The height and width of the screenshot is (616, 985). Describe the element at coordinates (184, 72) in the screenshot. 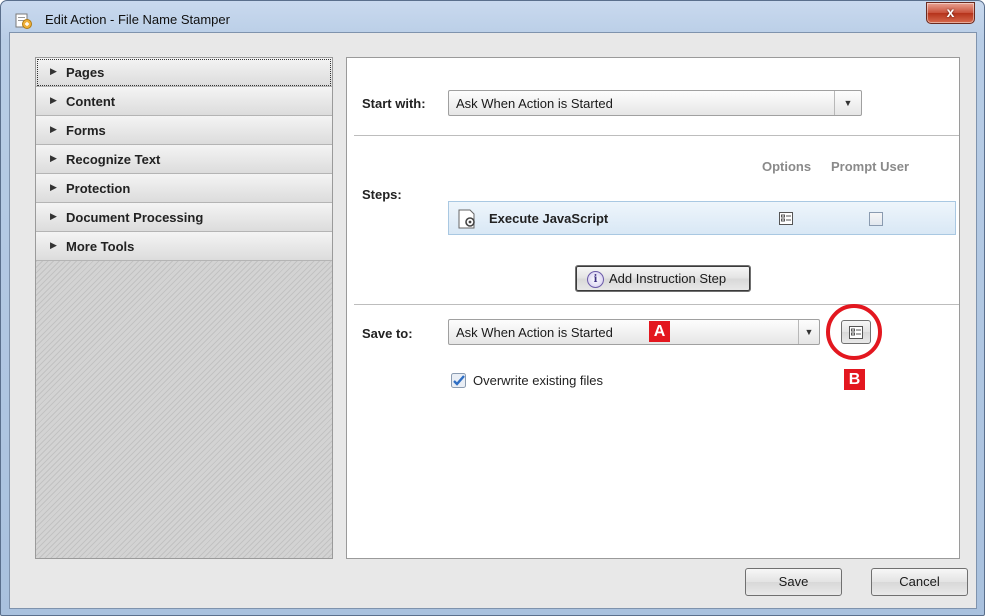

I see `tools-item-pages: ▶ Pages` at that location.